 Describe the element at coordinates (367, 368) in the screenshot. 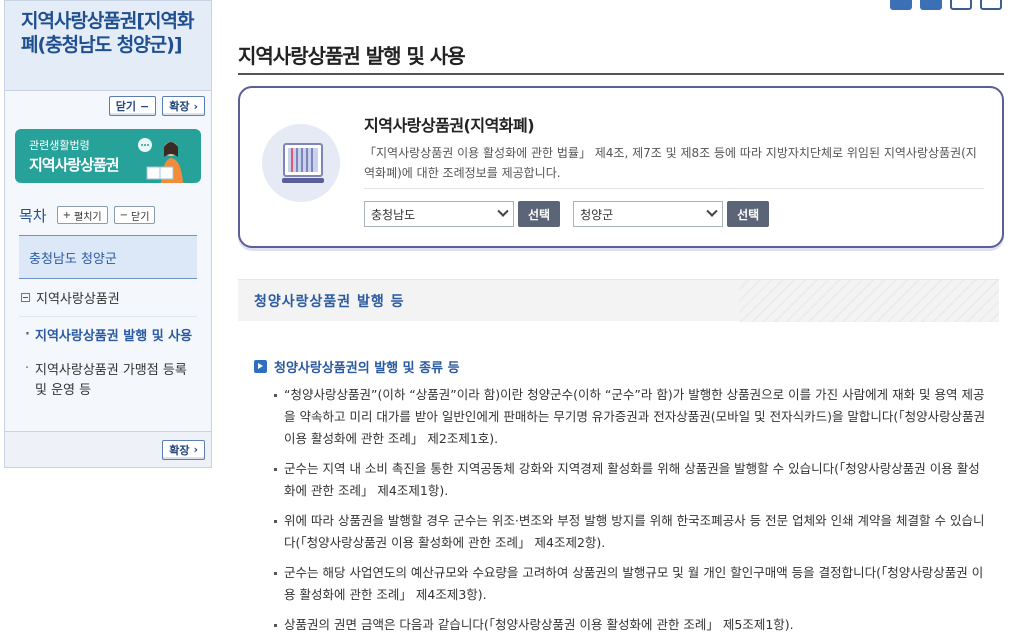

I see `subsection-title: 청양사랑상품권의 발행 및 종류 등` at that location.